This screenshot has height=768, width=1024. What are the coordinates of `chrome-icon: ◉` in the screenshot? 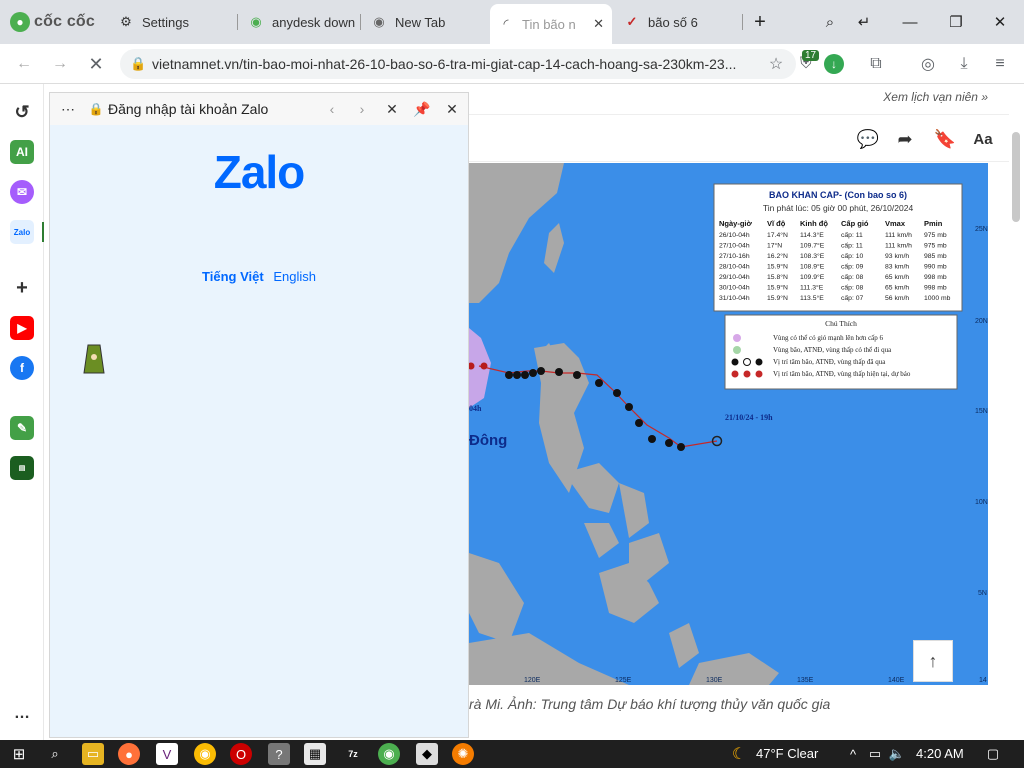 It's located at (205, 754).